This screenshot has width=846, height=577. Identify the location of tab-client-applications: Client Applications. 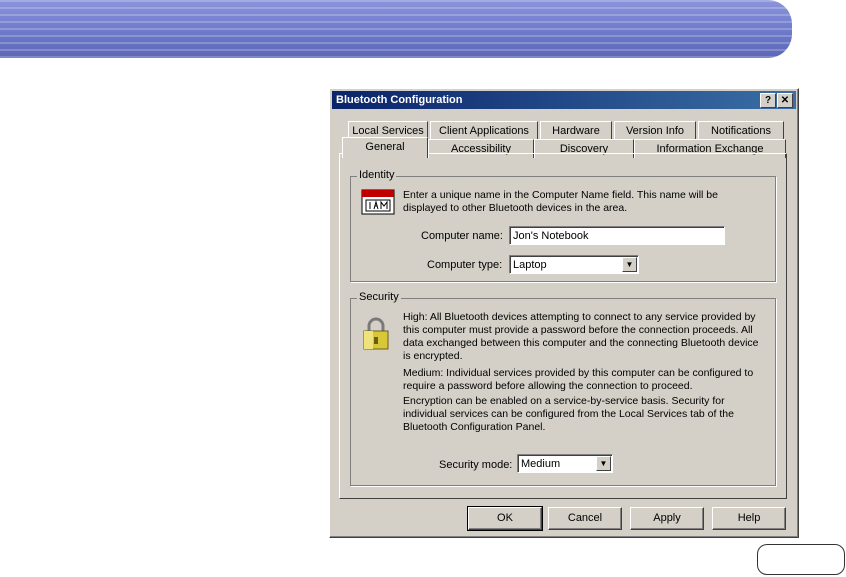
(484, 130).